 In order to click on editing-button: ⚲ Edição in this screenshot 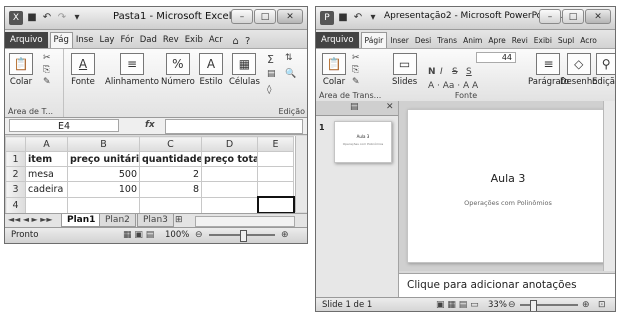, I will do `click(603, 70)`.